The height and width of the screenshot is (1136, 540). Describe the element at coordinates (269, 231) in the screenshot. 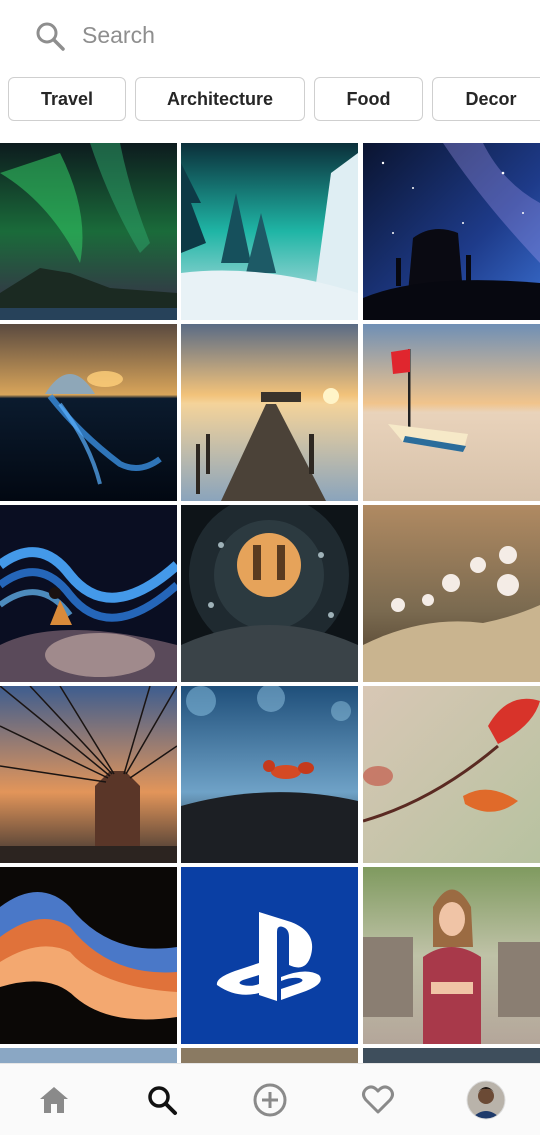

I see `grid-tile-snowy-forest` at that location.